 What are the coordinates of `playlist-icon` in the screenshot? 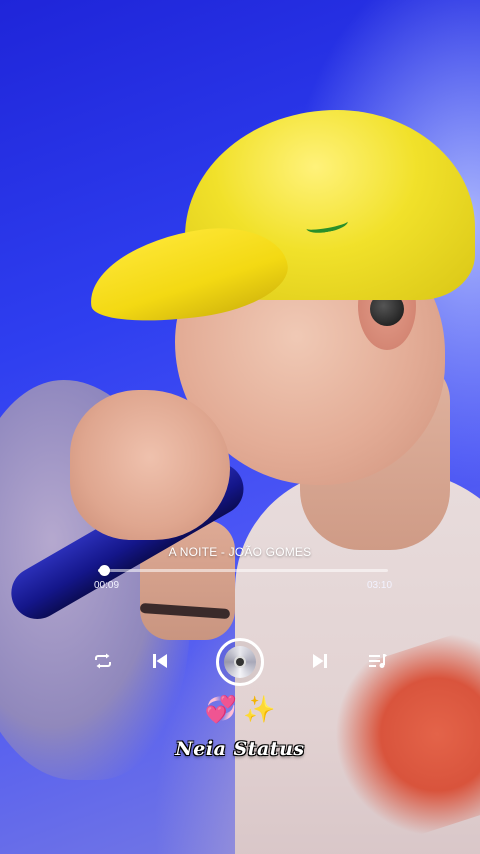 It's located at (378, 661).